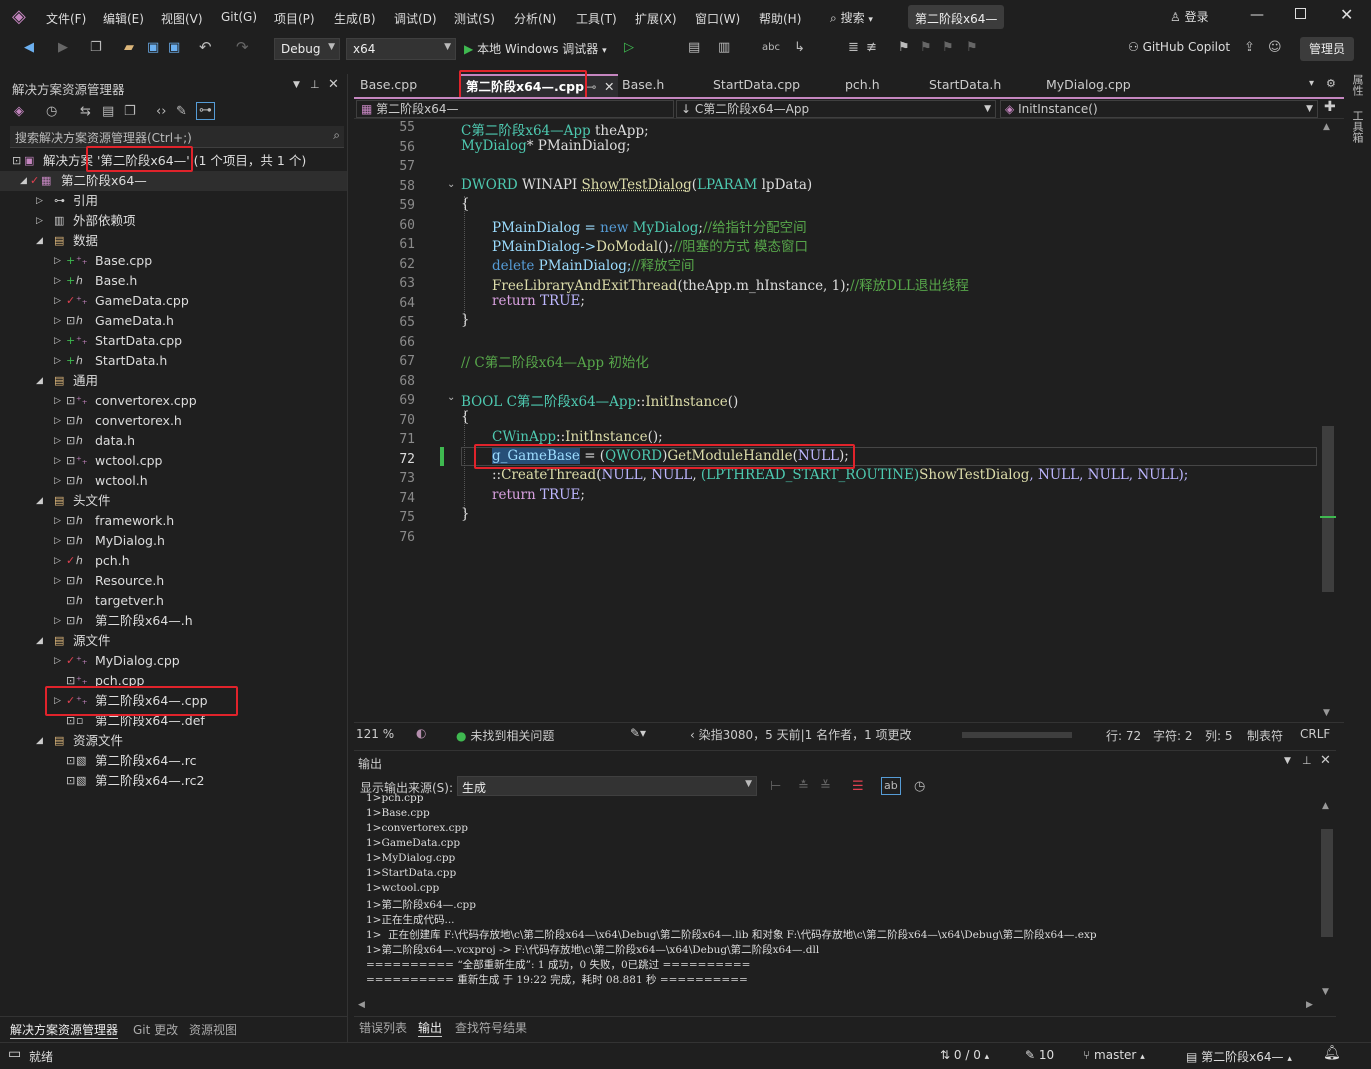 The image size is (1371, 1069). I want to click on project-node: ◢ ✓ ▦ 第二阶段x64—, so click(173, 181).